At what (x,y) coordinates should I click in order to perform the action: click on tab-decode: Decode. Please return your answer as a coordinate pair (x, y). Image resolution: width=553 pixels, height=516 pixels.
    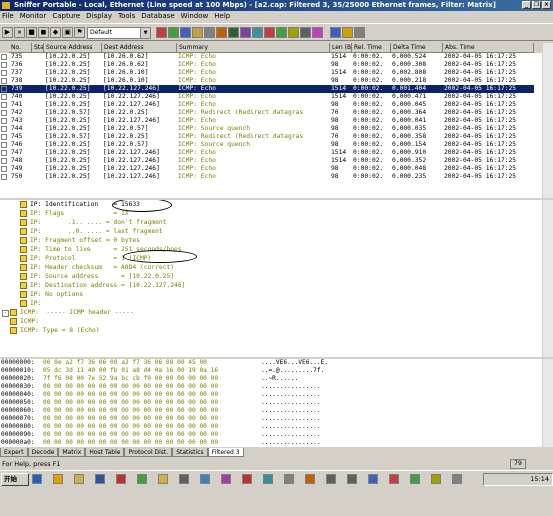
    Looking at the image, I should click on (43, 452).